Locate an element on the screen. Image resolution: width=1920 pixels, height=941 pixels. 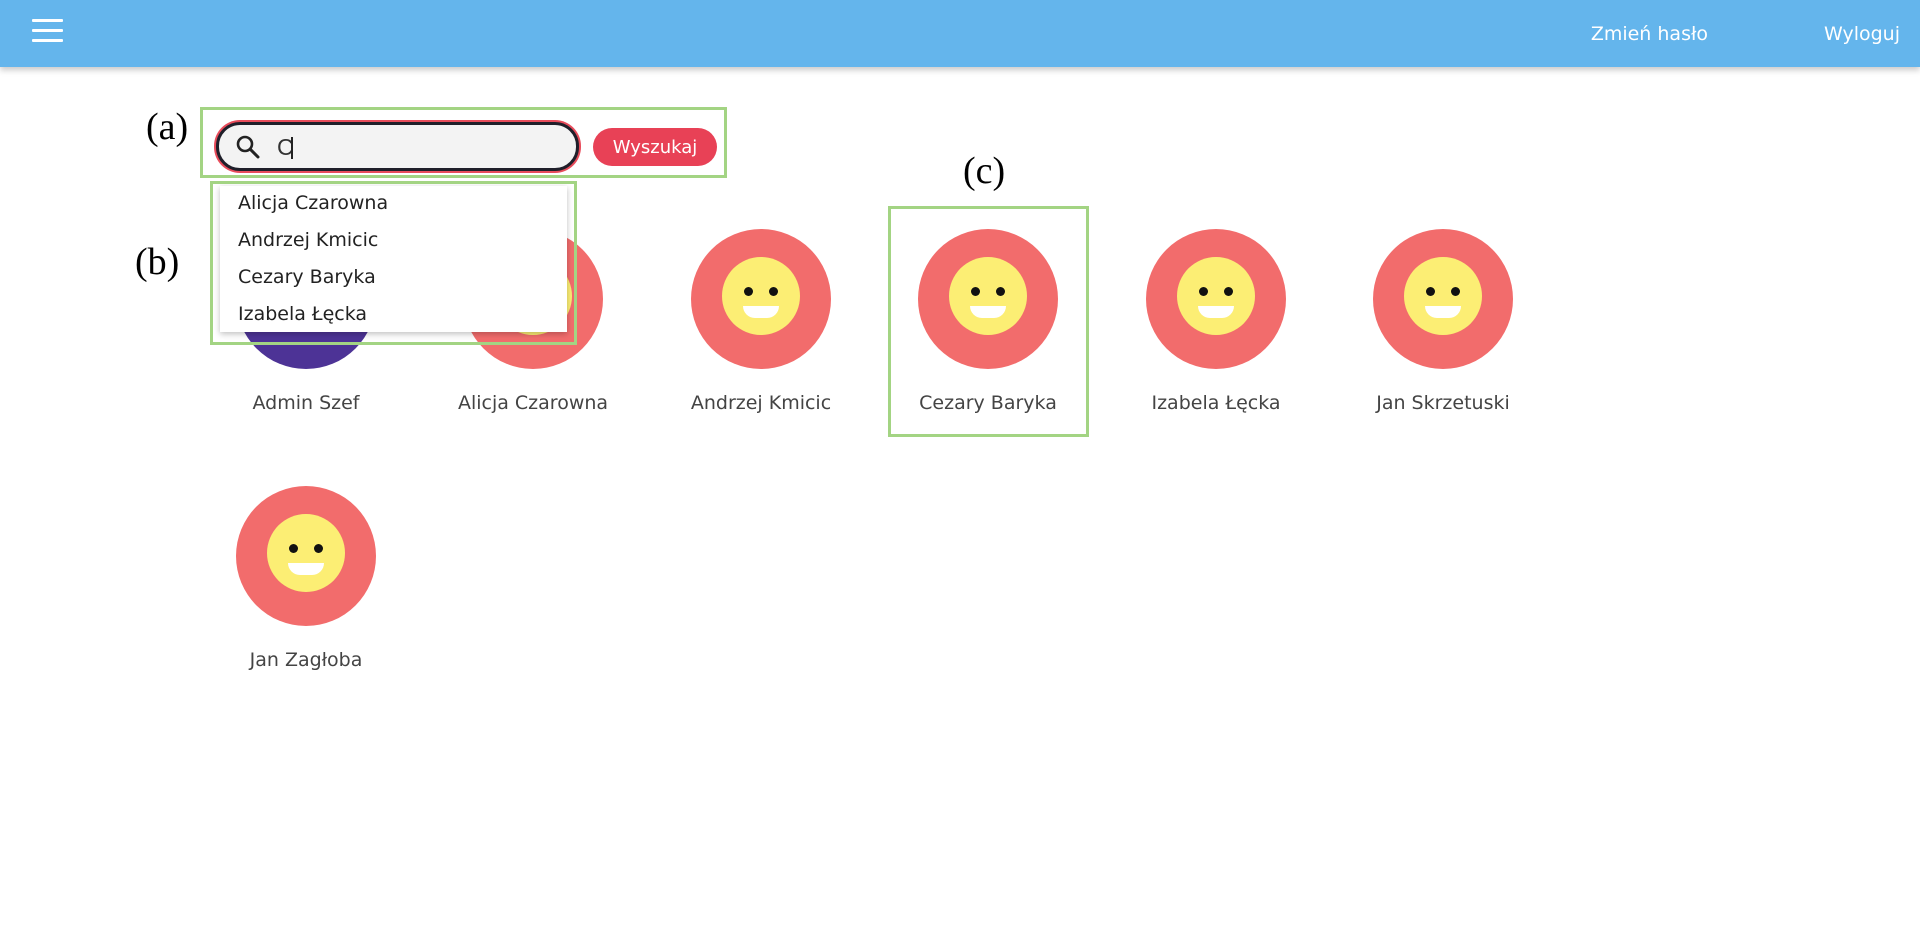
user-card: Andrzej Kmicic is located at coordinates (761, 321).